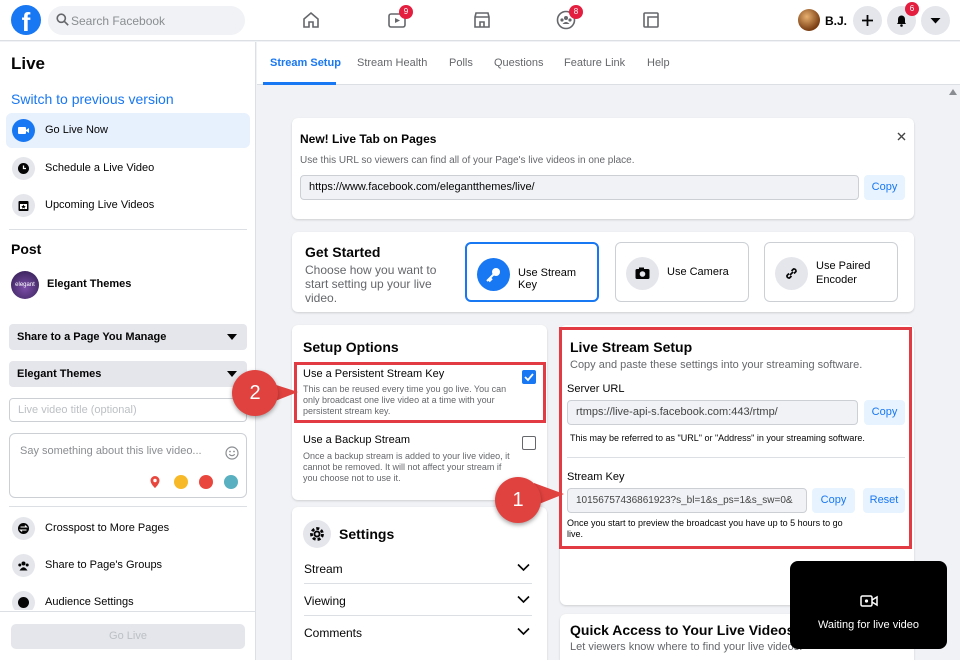  I want to click on dropdown-value: Elegant Themes, so click(59, 374).